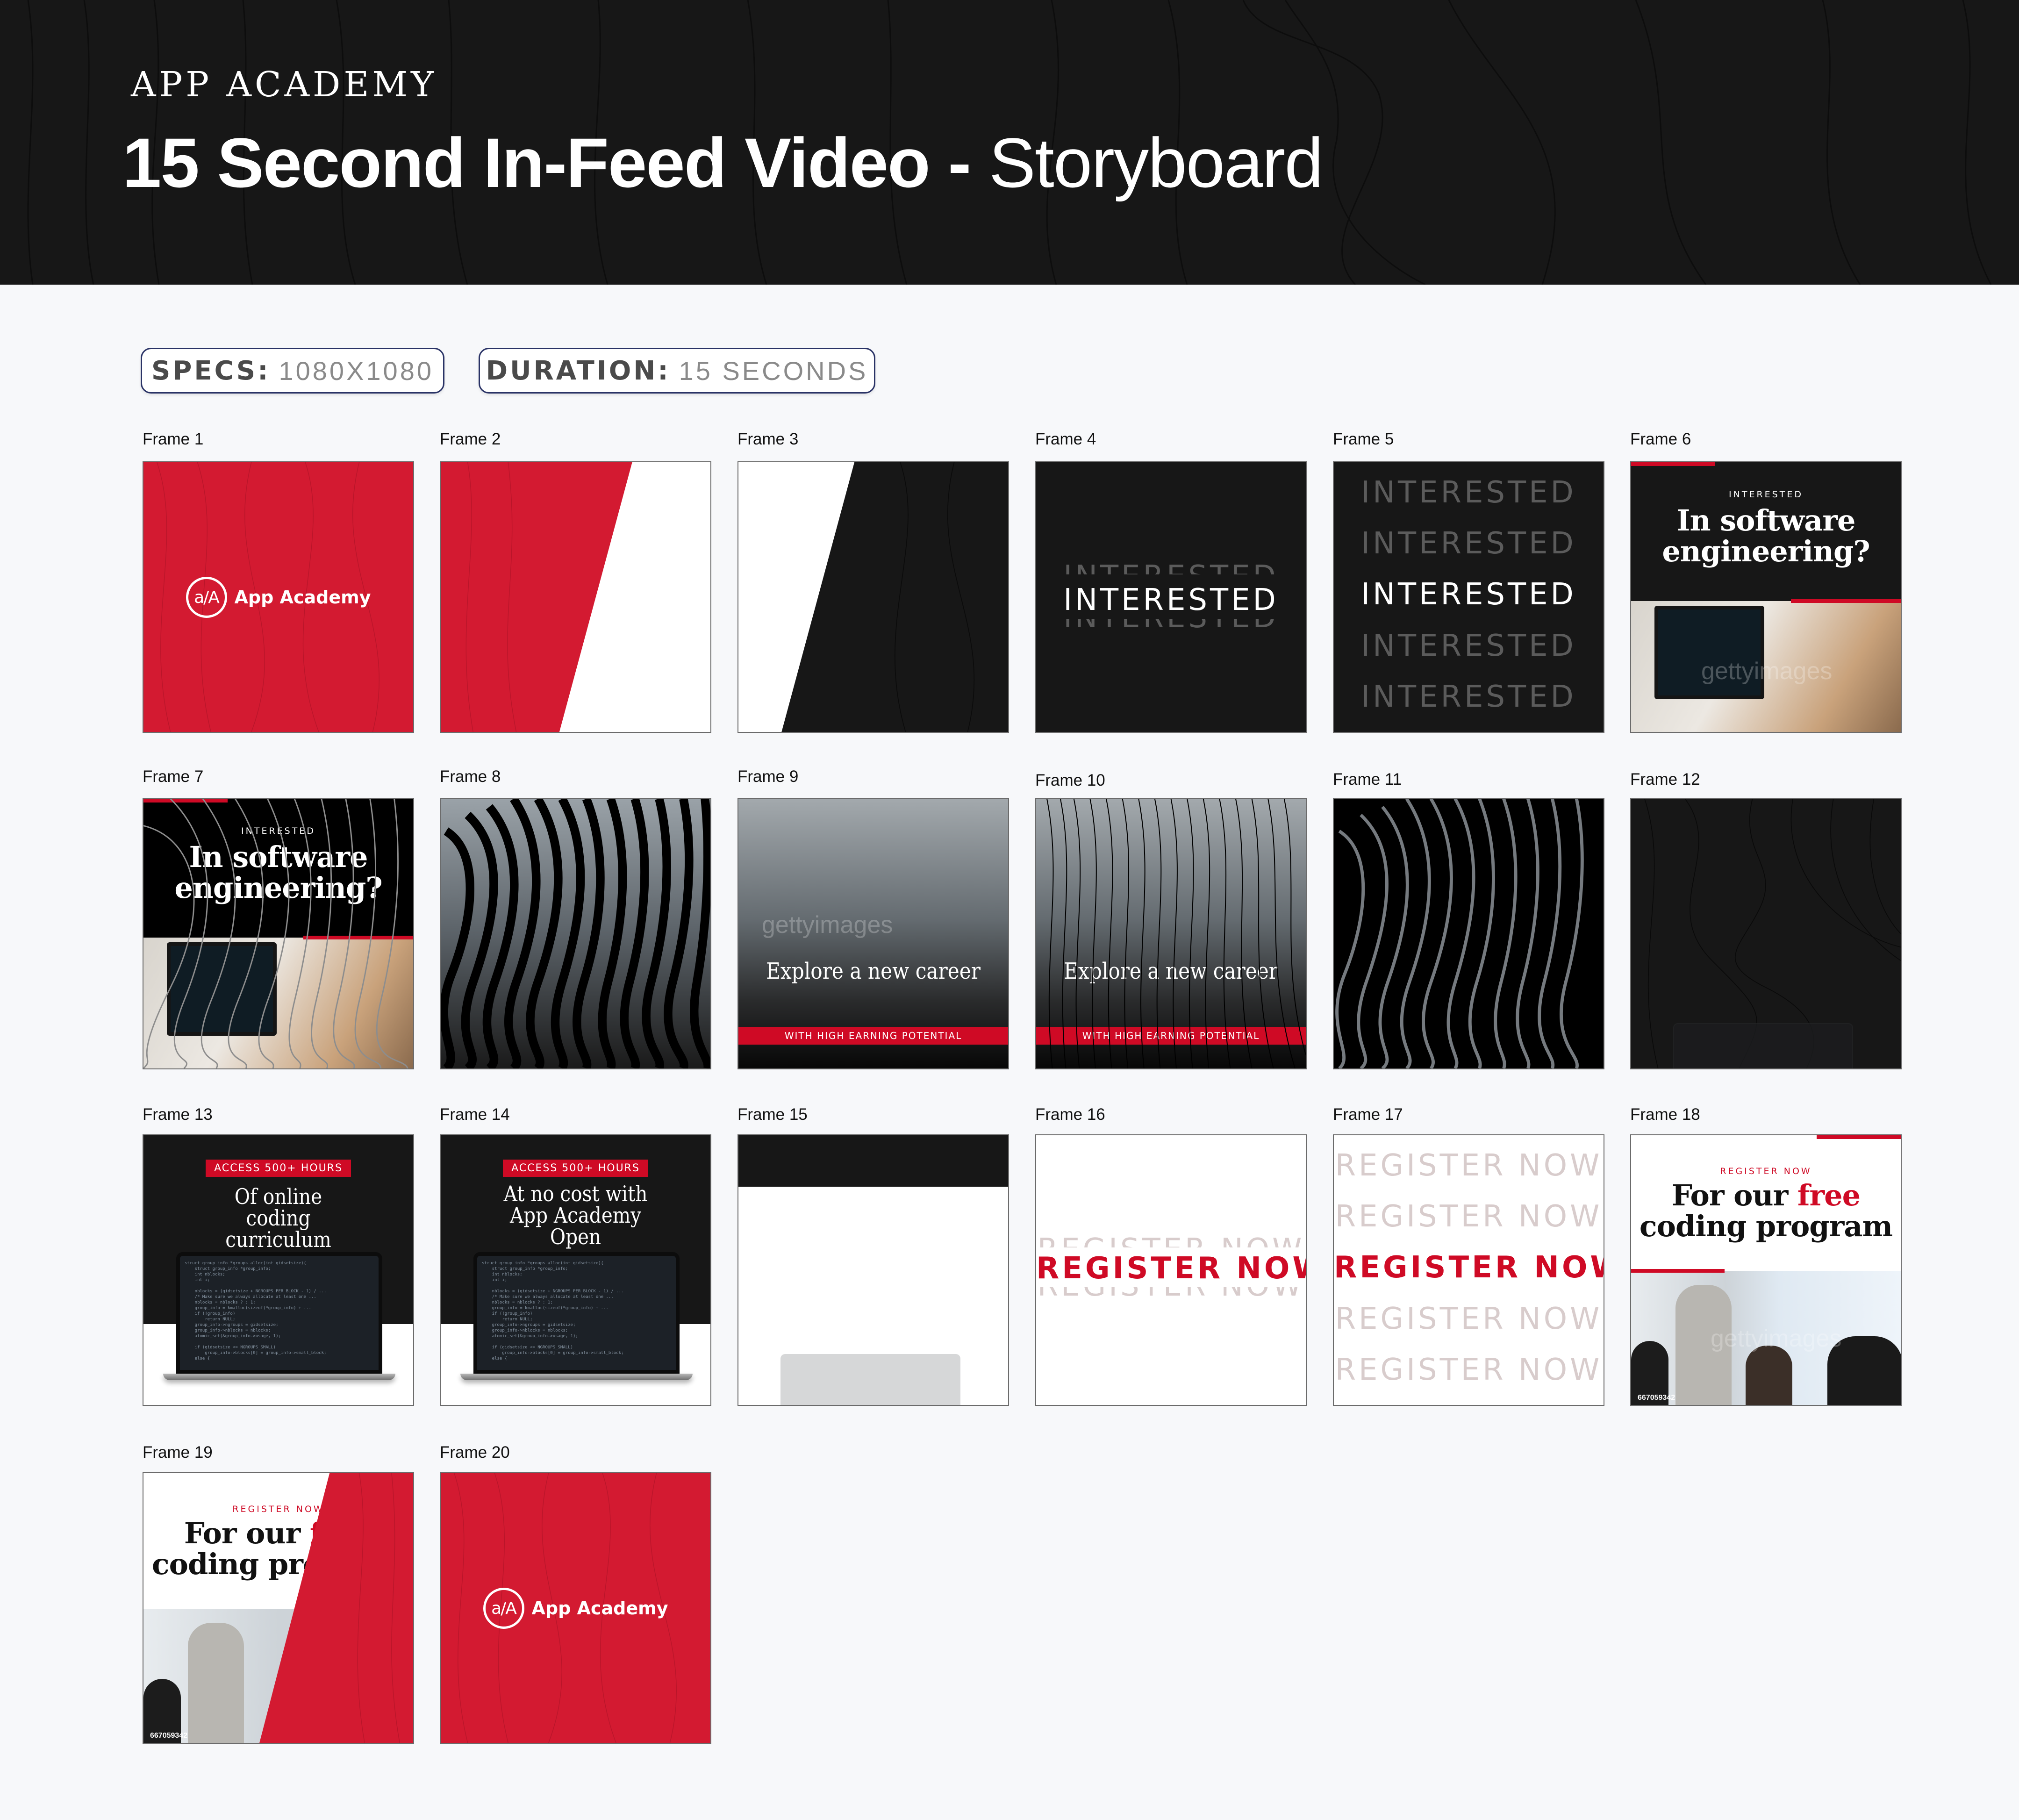  I want to click on specs-value: 1080X1080, so click(356, 371).